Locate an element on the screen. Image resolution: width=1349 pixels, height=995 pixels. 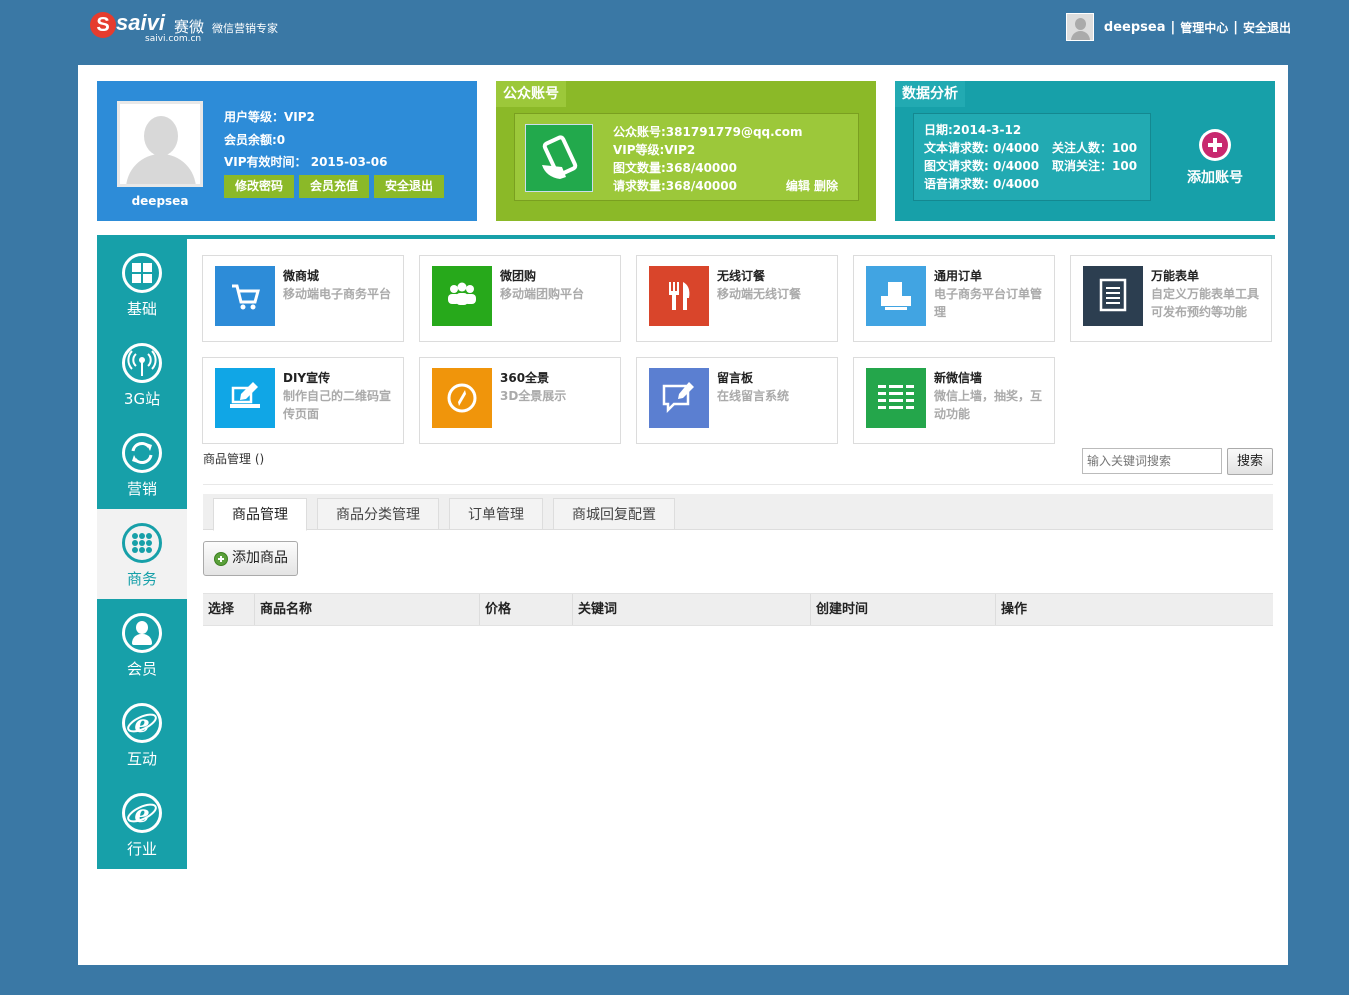
nav-item-industry: e 行业 is located at coordinates (142, 824).